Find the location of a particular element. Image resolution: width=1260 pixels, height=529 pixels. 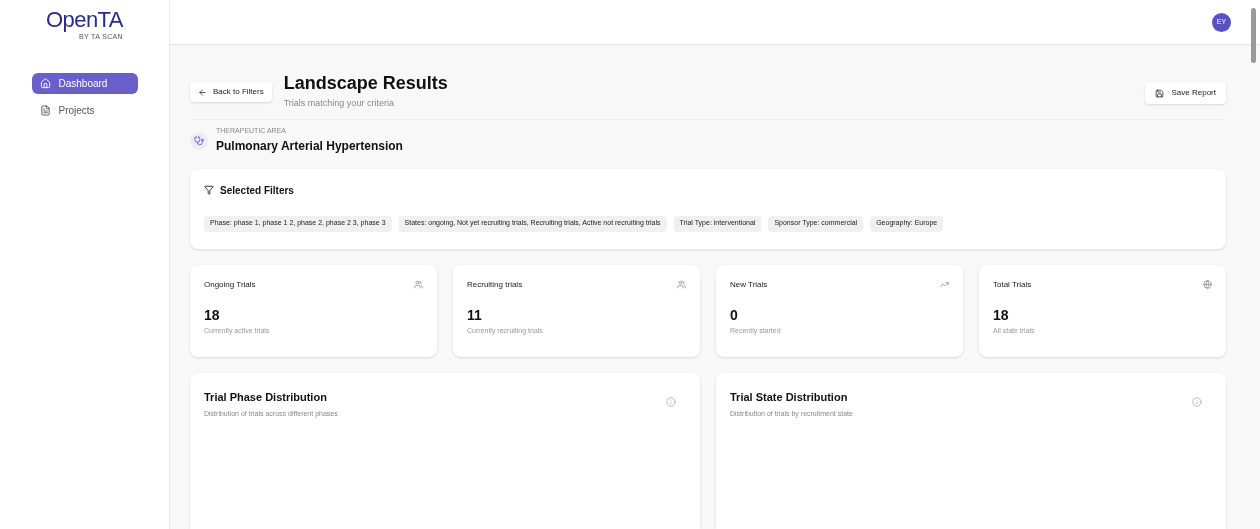

document-icon is located at coordinates (45, 110).